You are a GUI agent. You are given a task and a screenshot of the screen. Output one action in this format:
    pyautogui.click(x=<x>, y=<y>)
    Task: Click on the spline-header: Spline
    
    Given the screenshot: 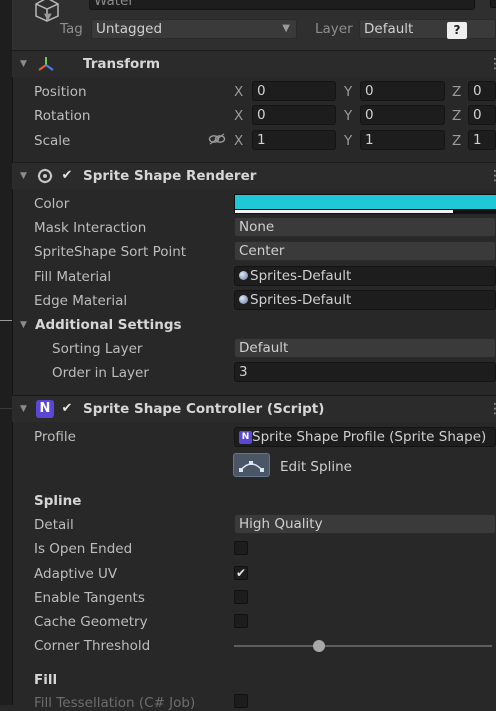 What is the action you would take?
    pyautogui.click(x=58, y=501)
    